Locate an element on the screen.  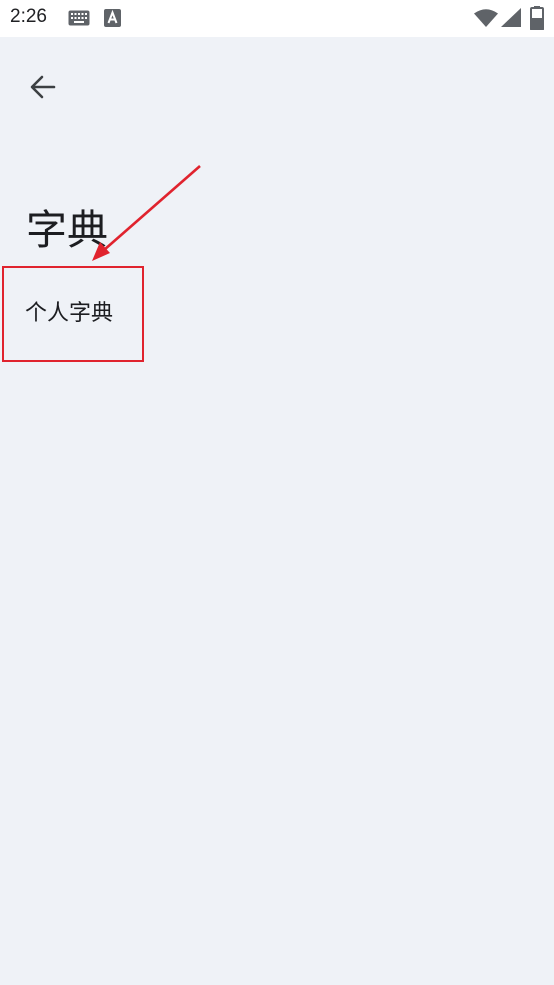
back-button is located at coordinates (43, 87).